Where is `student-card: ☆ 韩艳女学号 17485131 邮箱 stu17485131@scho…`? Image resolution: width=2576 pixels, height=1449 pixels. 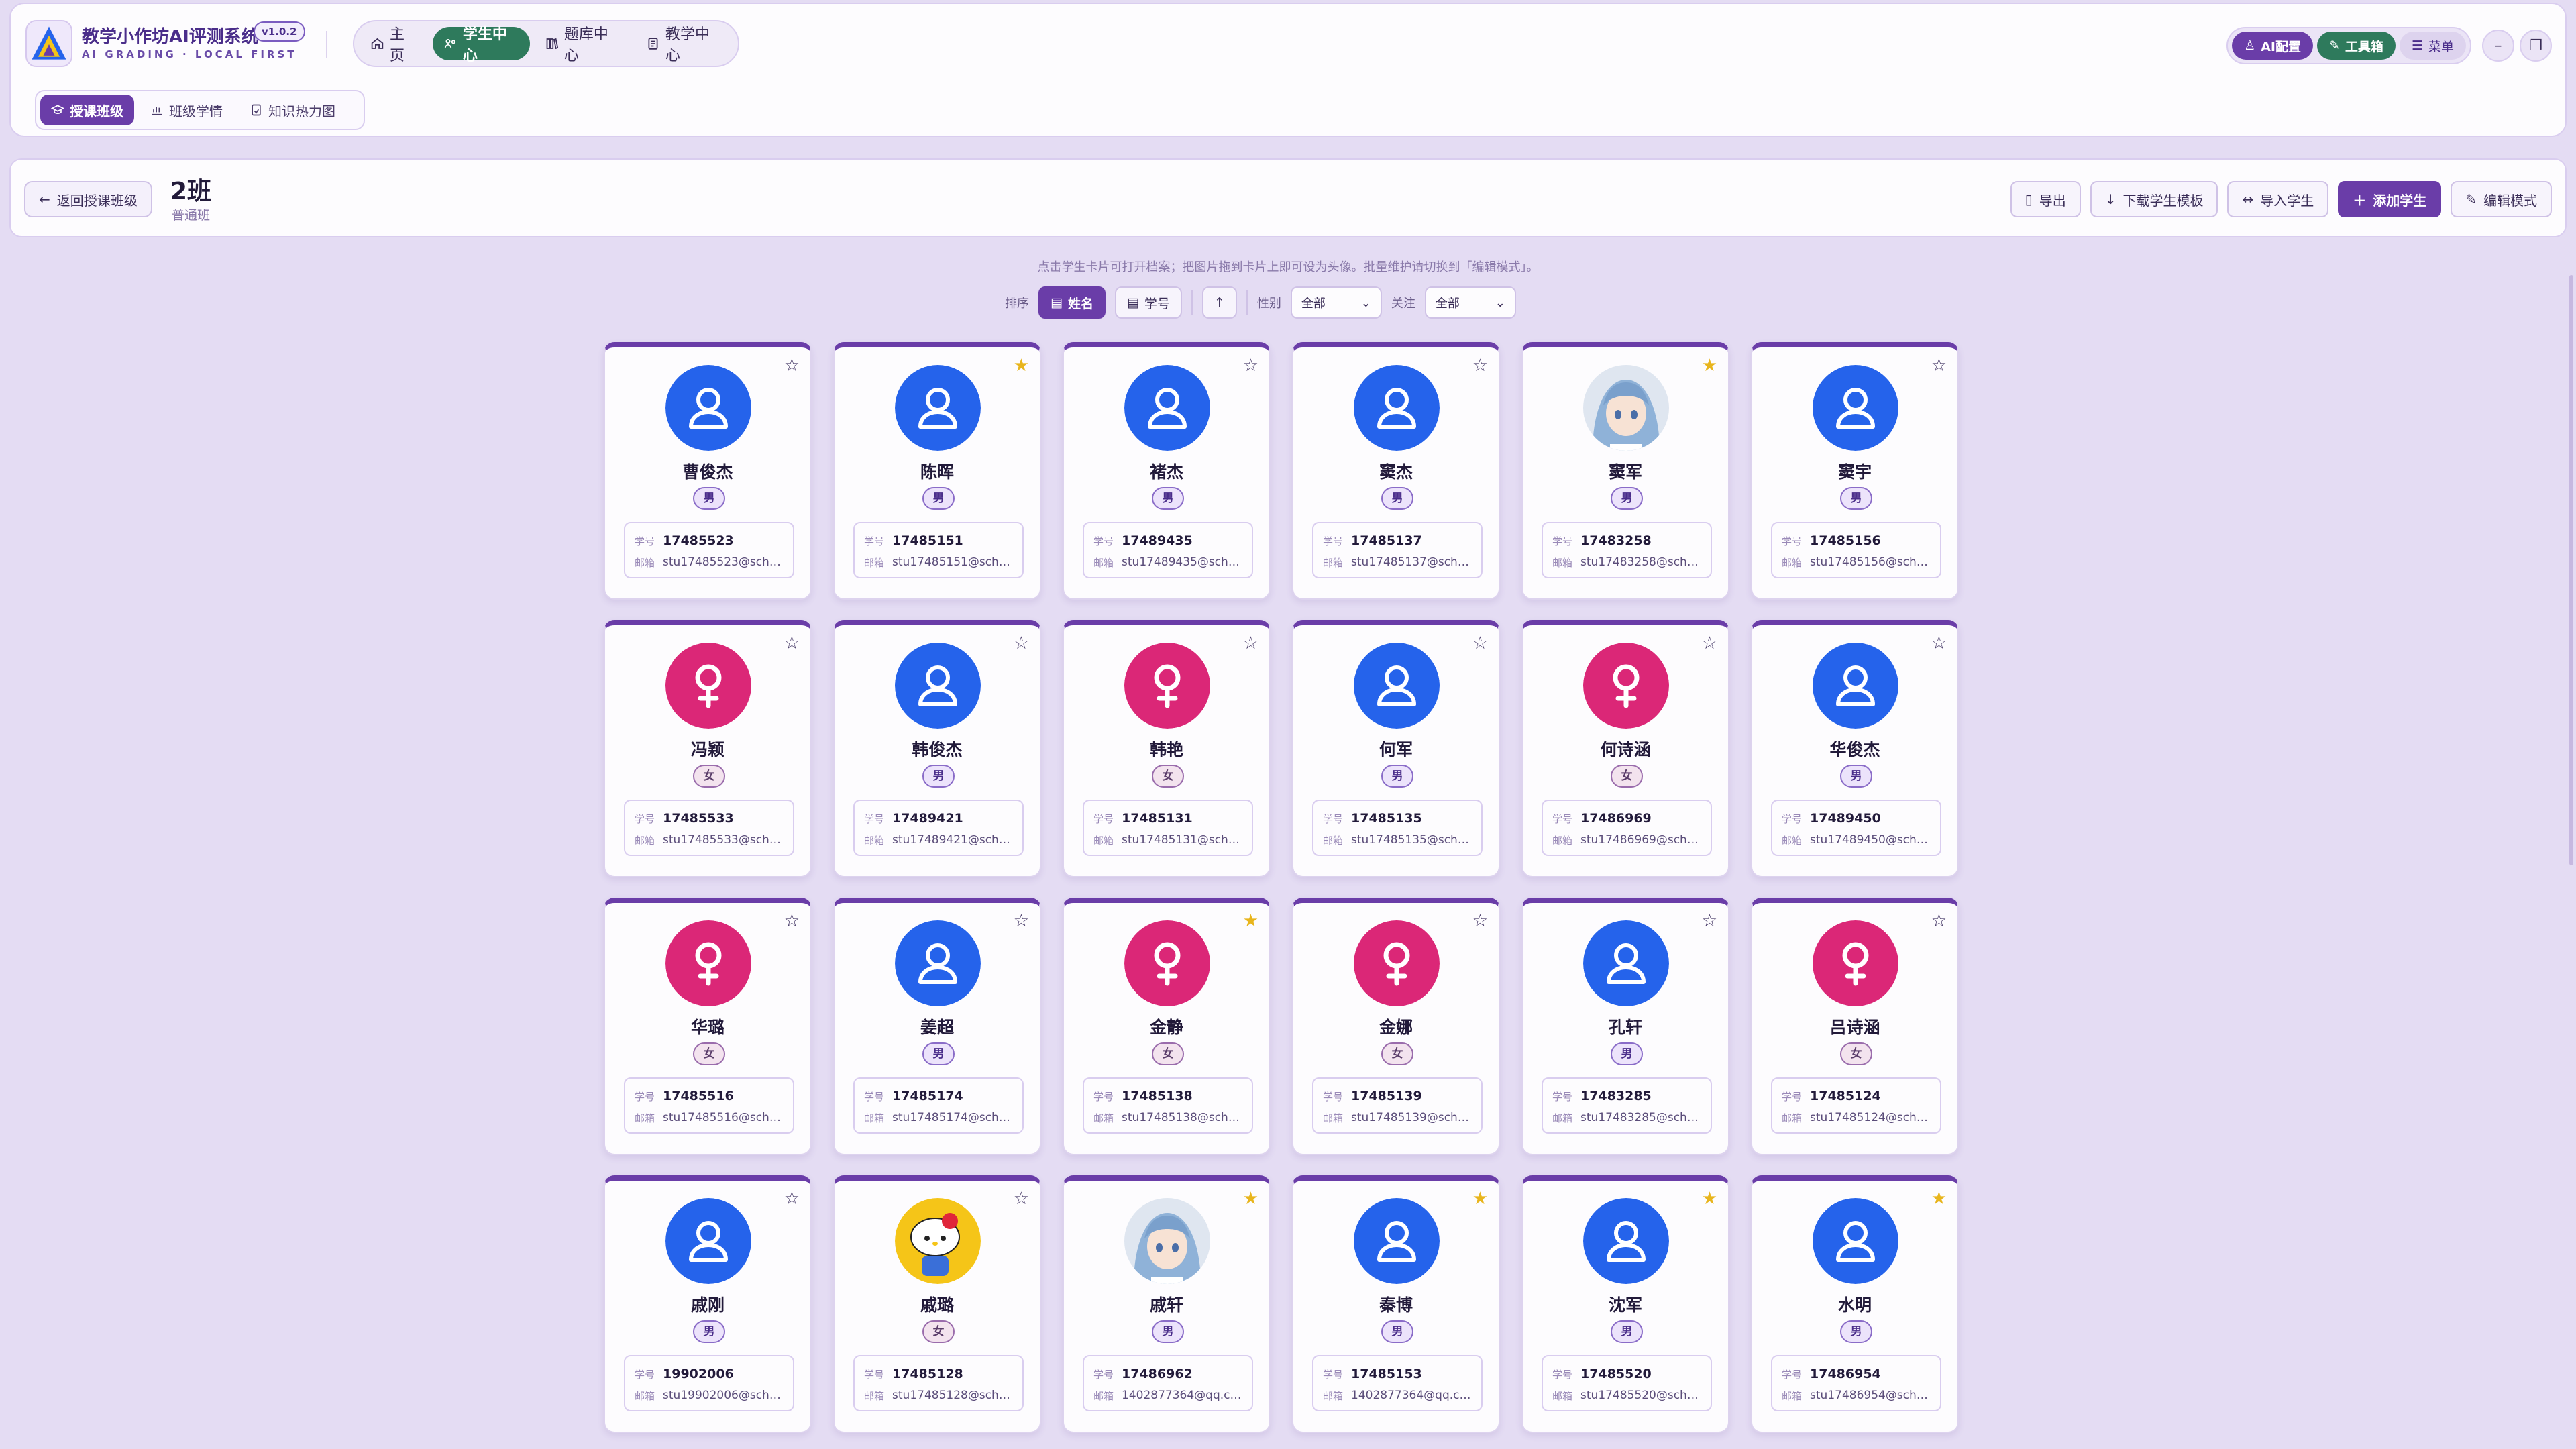 student-card: ☆ 韩艳女学号 17485131 邮箱 stu17485131@scho… is located at coordinates (1167, 748).